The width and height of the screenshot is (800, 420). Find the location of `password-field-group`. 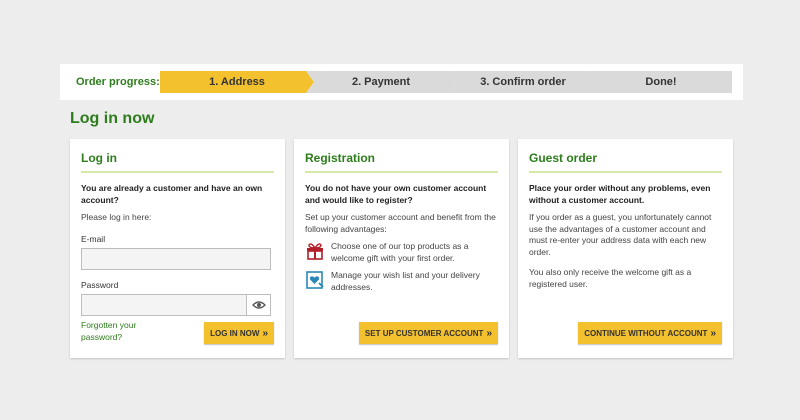

password-field-group is located at coordinates (176, 304).